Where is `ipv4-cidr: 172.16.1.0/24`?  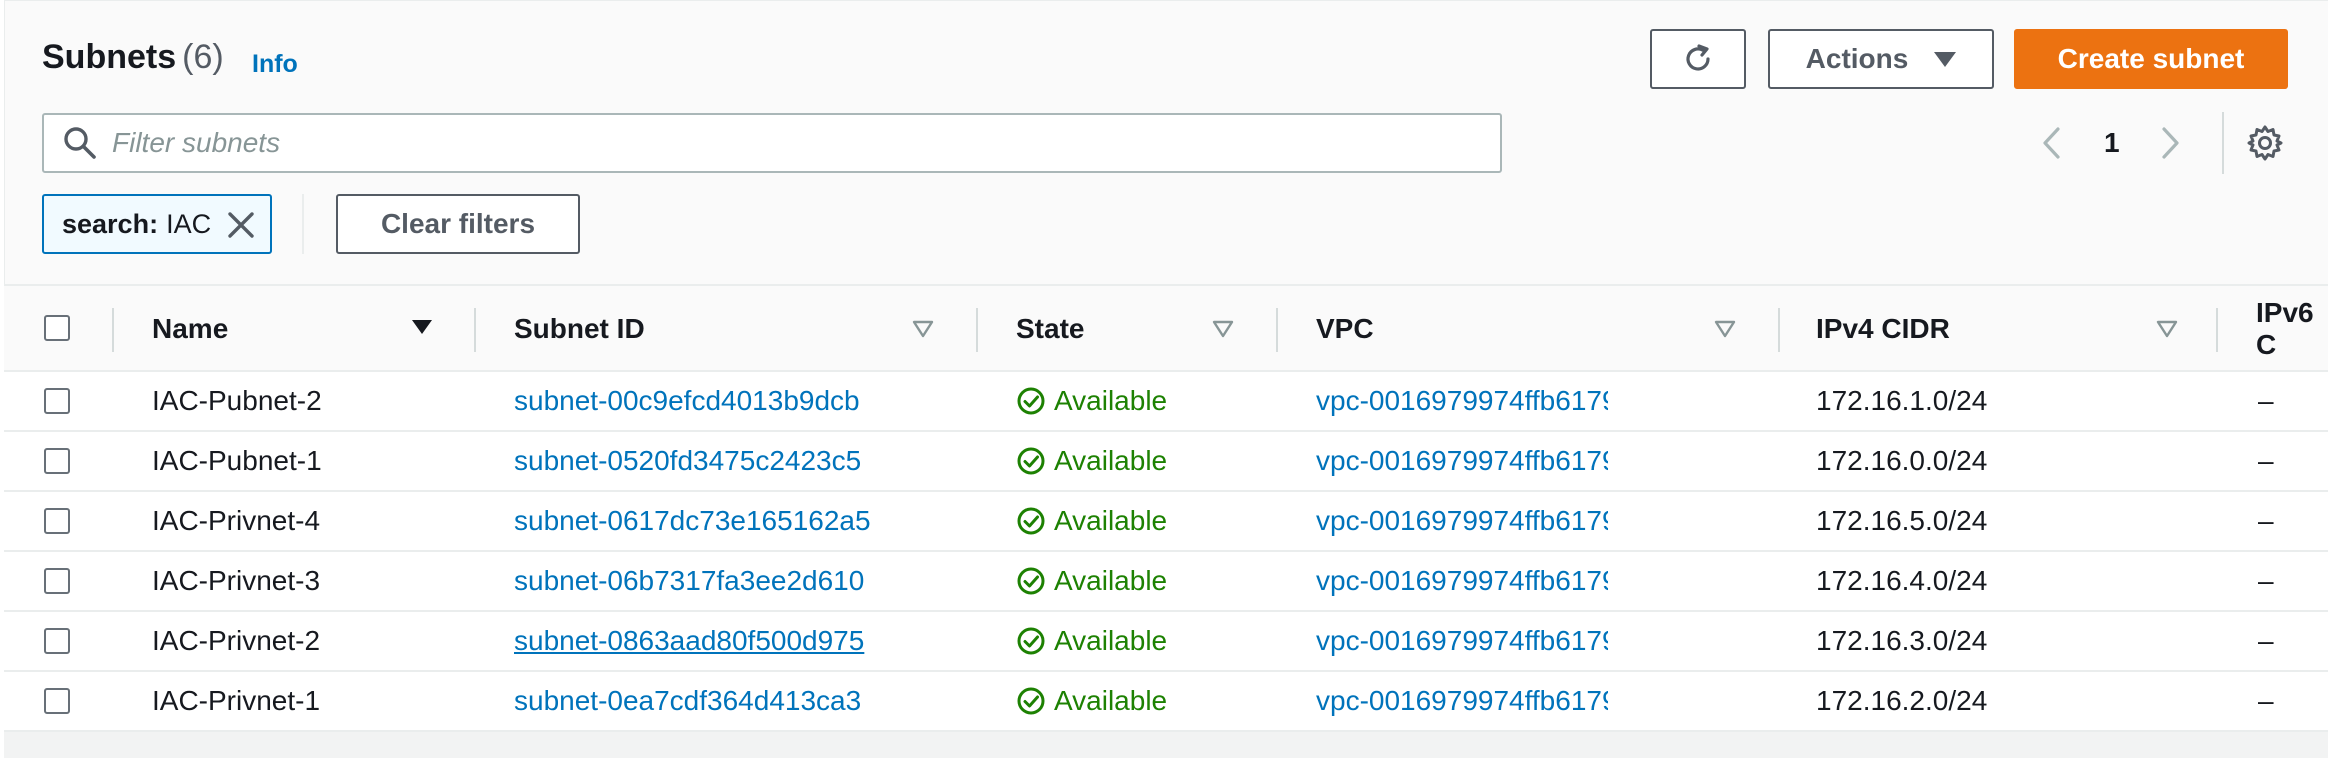 ipv4-cidr: 172.16.1.0/24 is located at coordinates (1902, 400).